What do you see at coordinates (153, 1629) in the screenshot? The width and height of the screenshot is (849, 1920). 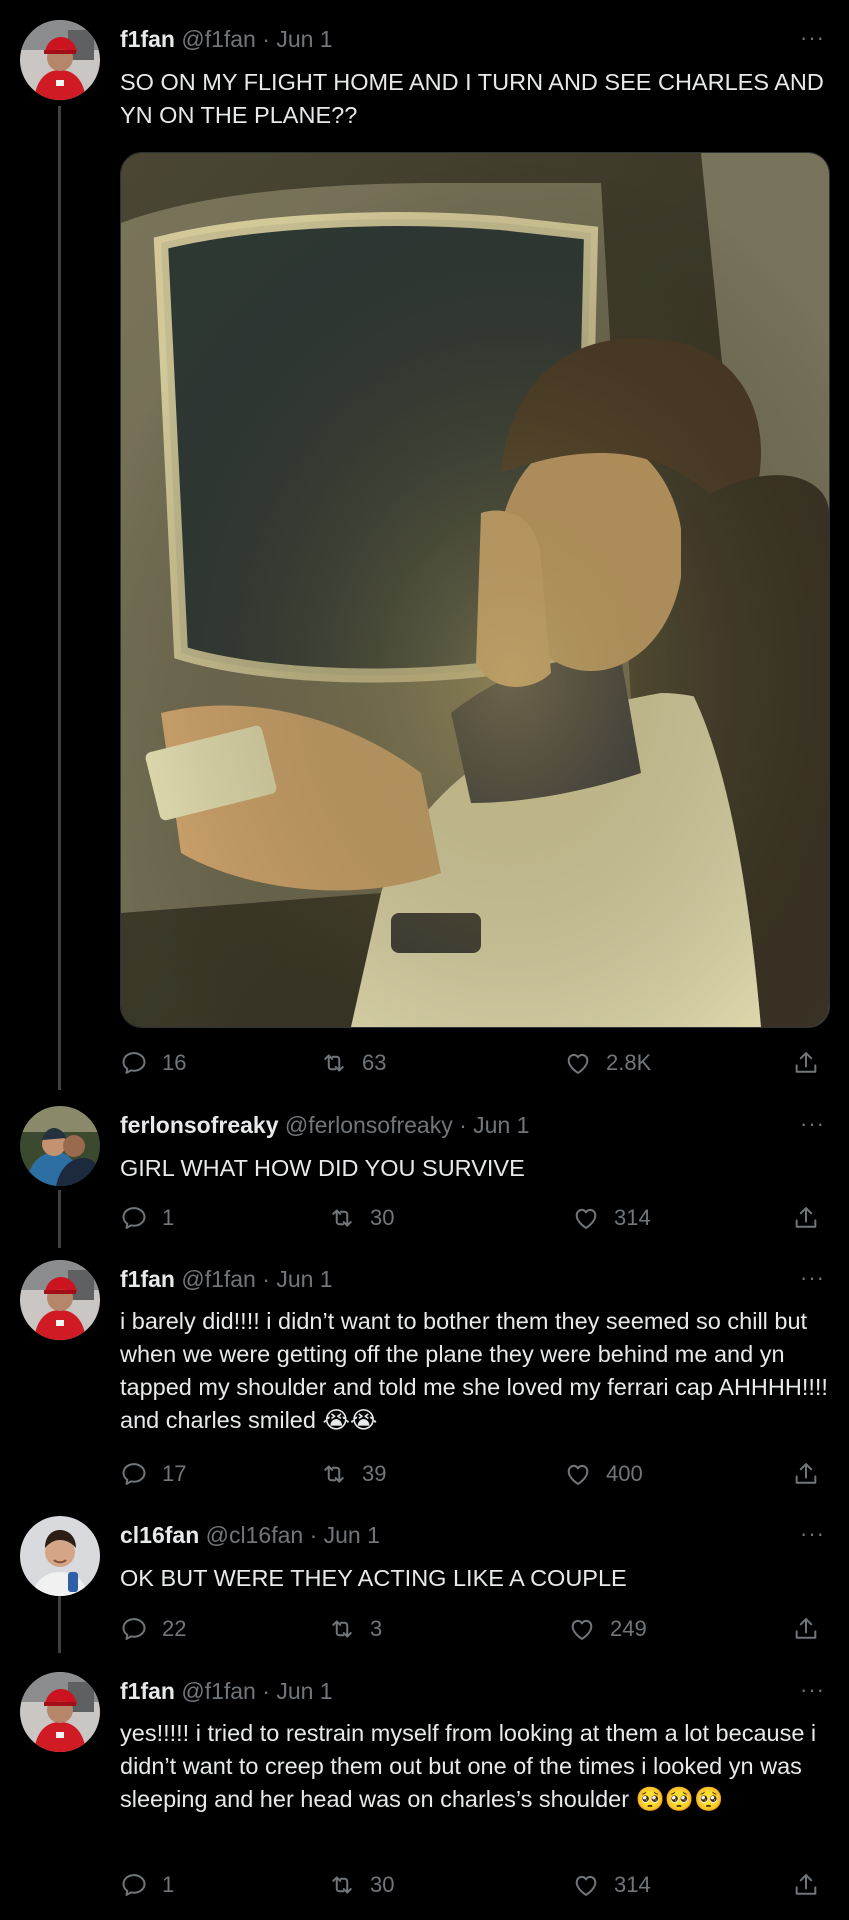 I see `reply-button: 22` at bounding box center [153, 1629].